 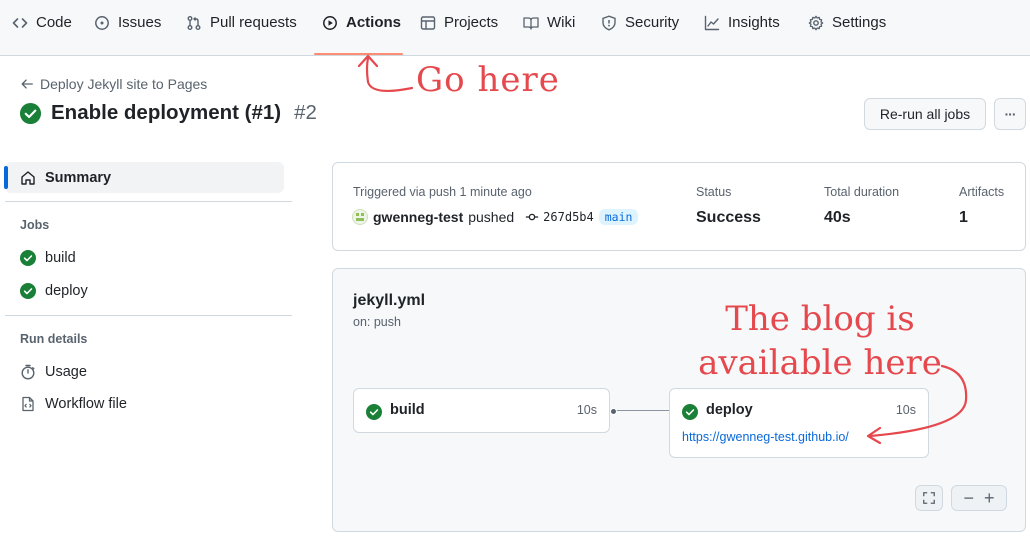 What do you see at coordinates (531, 23) in the screenshot?
I see `book-icon` at bounding box center [531, 23].